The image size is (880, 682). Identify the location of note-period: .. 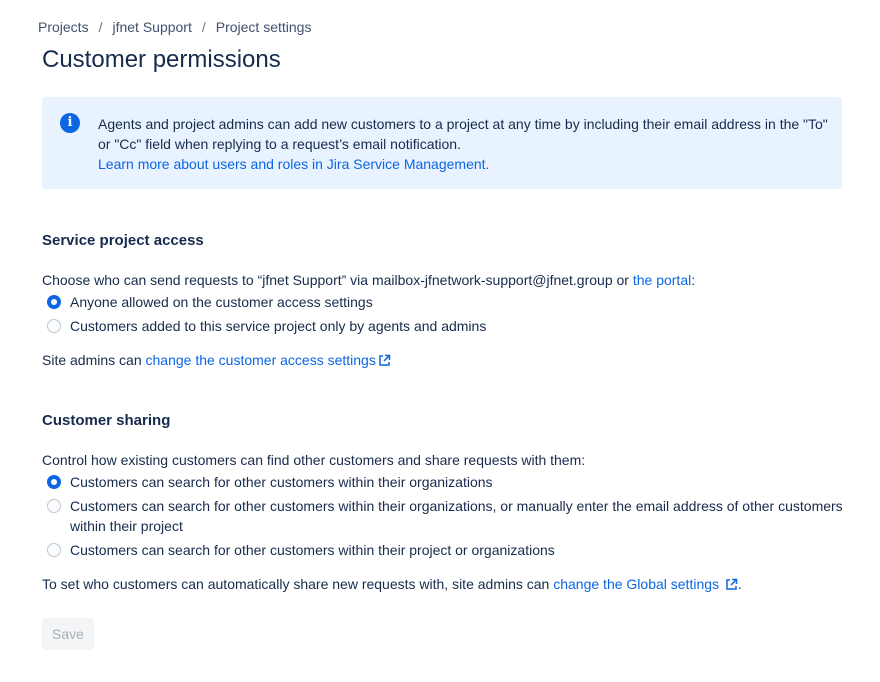
(739, 584).